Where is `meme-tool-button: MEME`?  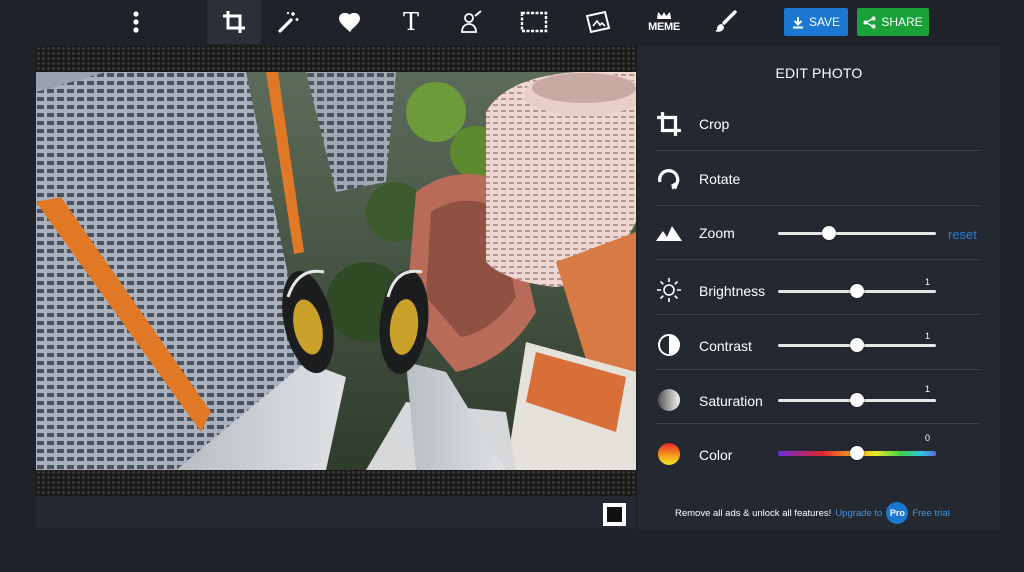
meme-tool-button: MEME is located at coordinates (664, 22).